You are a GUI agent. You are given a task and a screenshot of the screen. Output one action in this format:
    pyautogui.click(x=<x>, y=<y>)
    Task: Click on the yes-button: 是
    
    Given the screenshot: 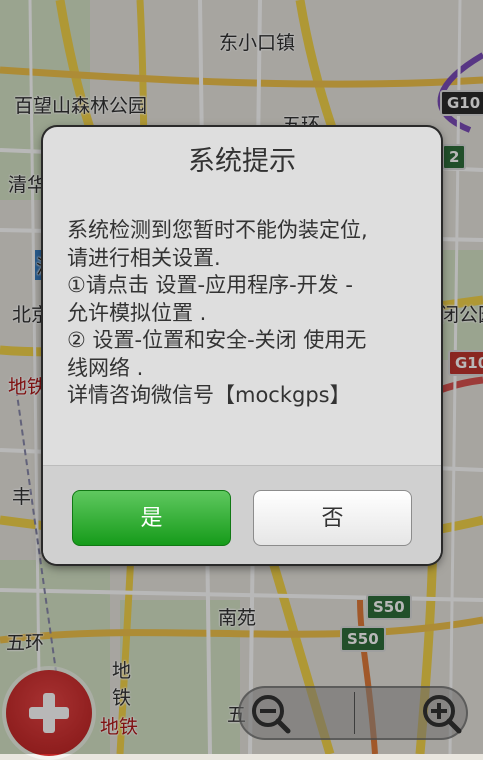 What is the action you would take?
    pyautogui.click(x=151, y=518)
    